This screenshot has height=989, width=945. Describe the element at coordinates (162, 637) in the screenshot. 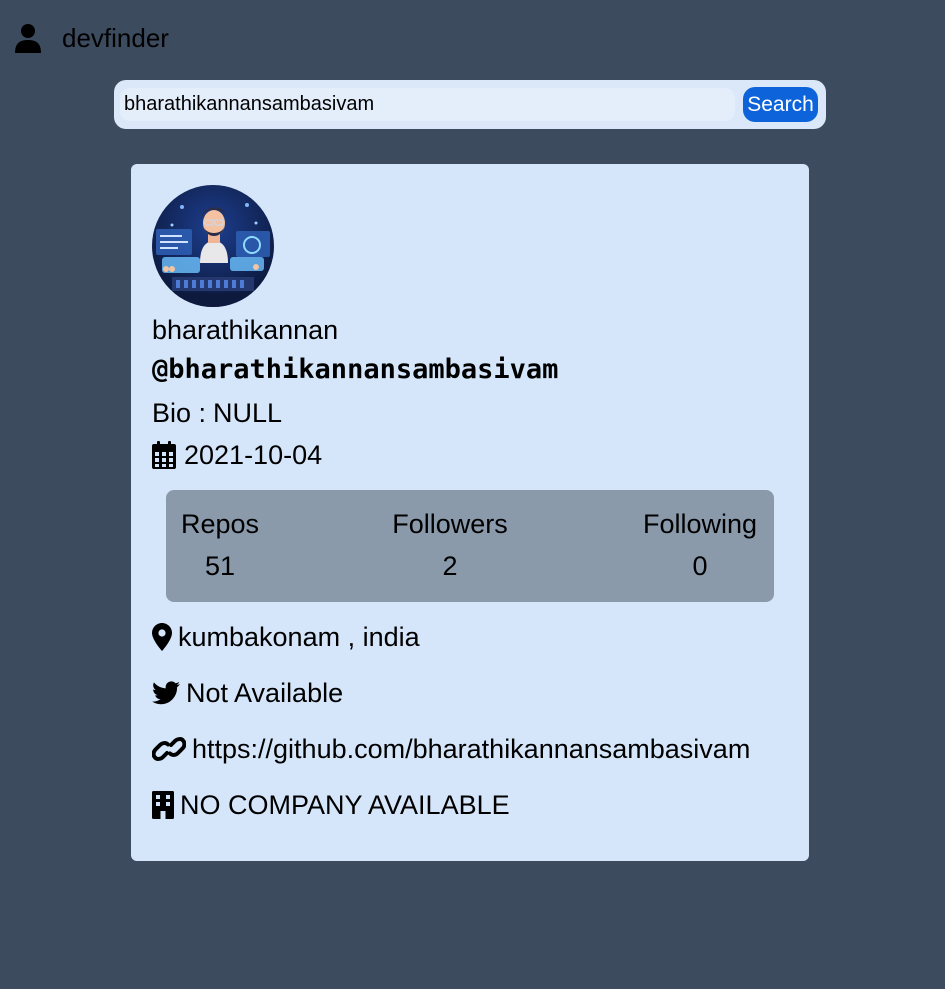

I see `map-pin-icon` at that location.